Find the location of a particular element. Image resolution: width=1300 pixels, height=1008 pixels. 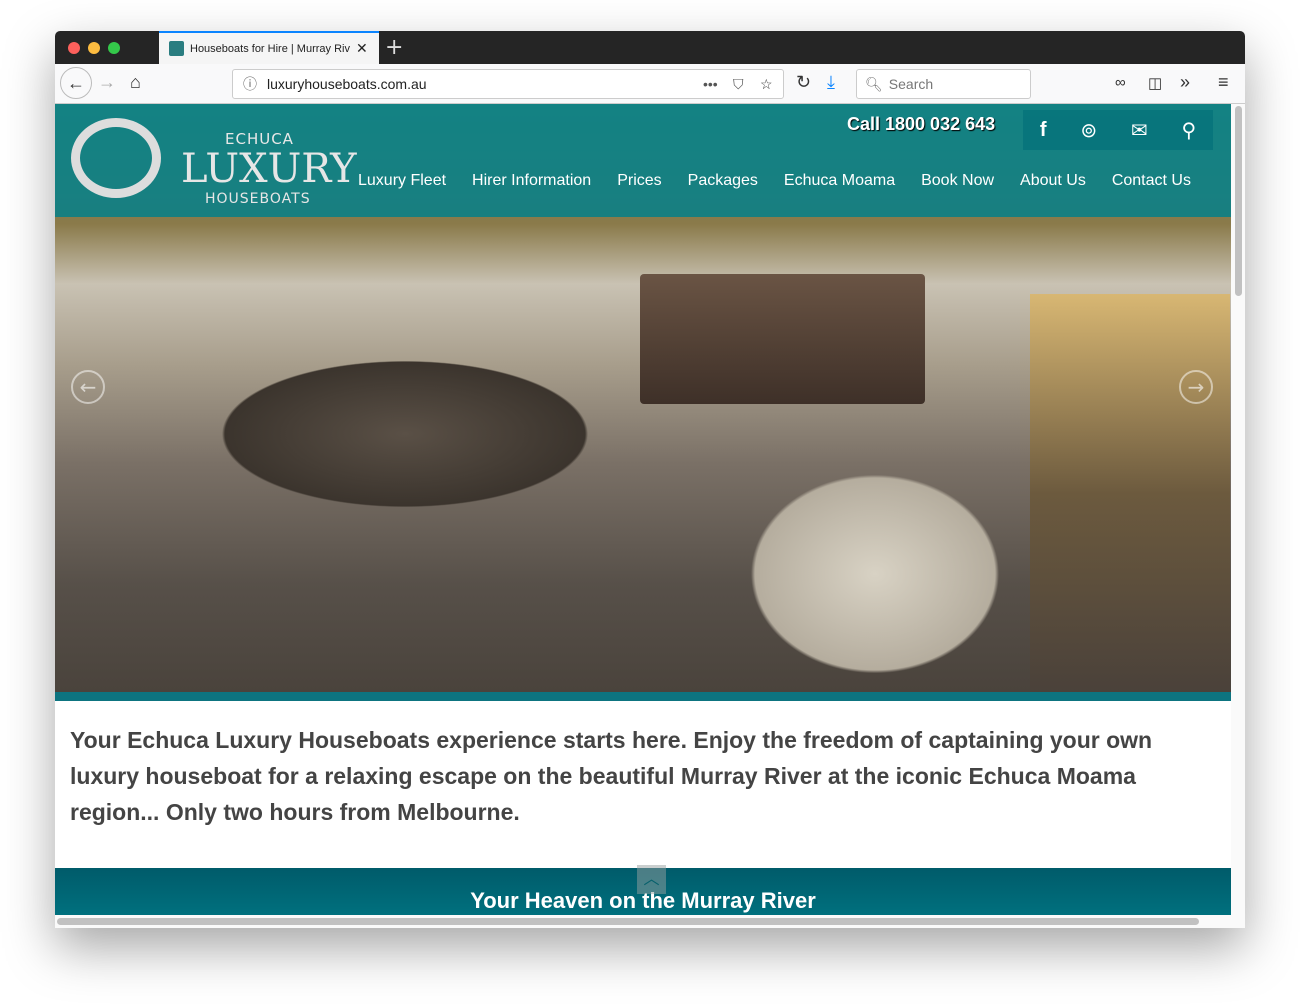

section-banner: ︿ Your Heaven on the Murray River is located at coordinates (643, 890).